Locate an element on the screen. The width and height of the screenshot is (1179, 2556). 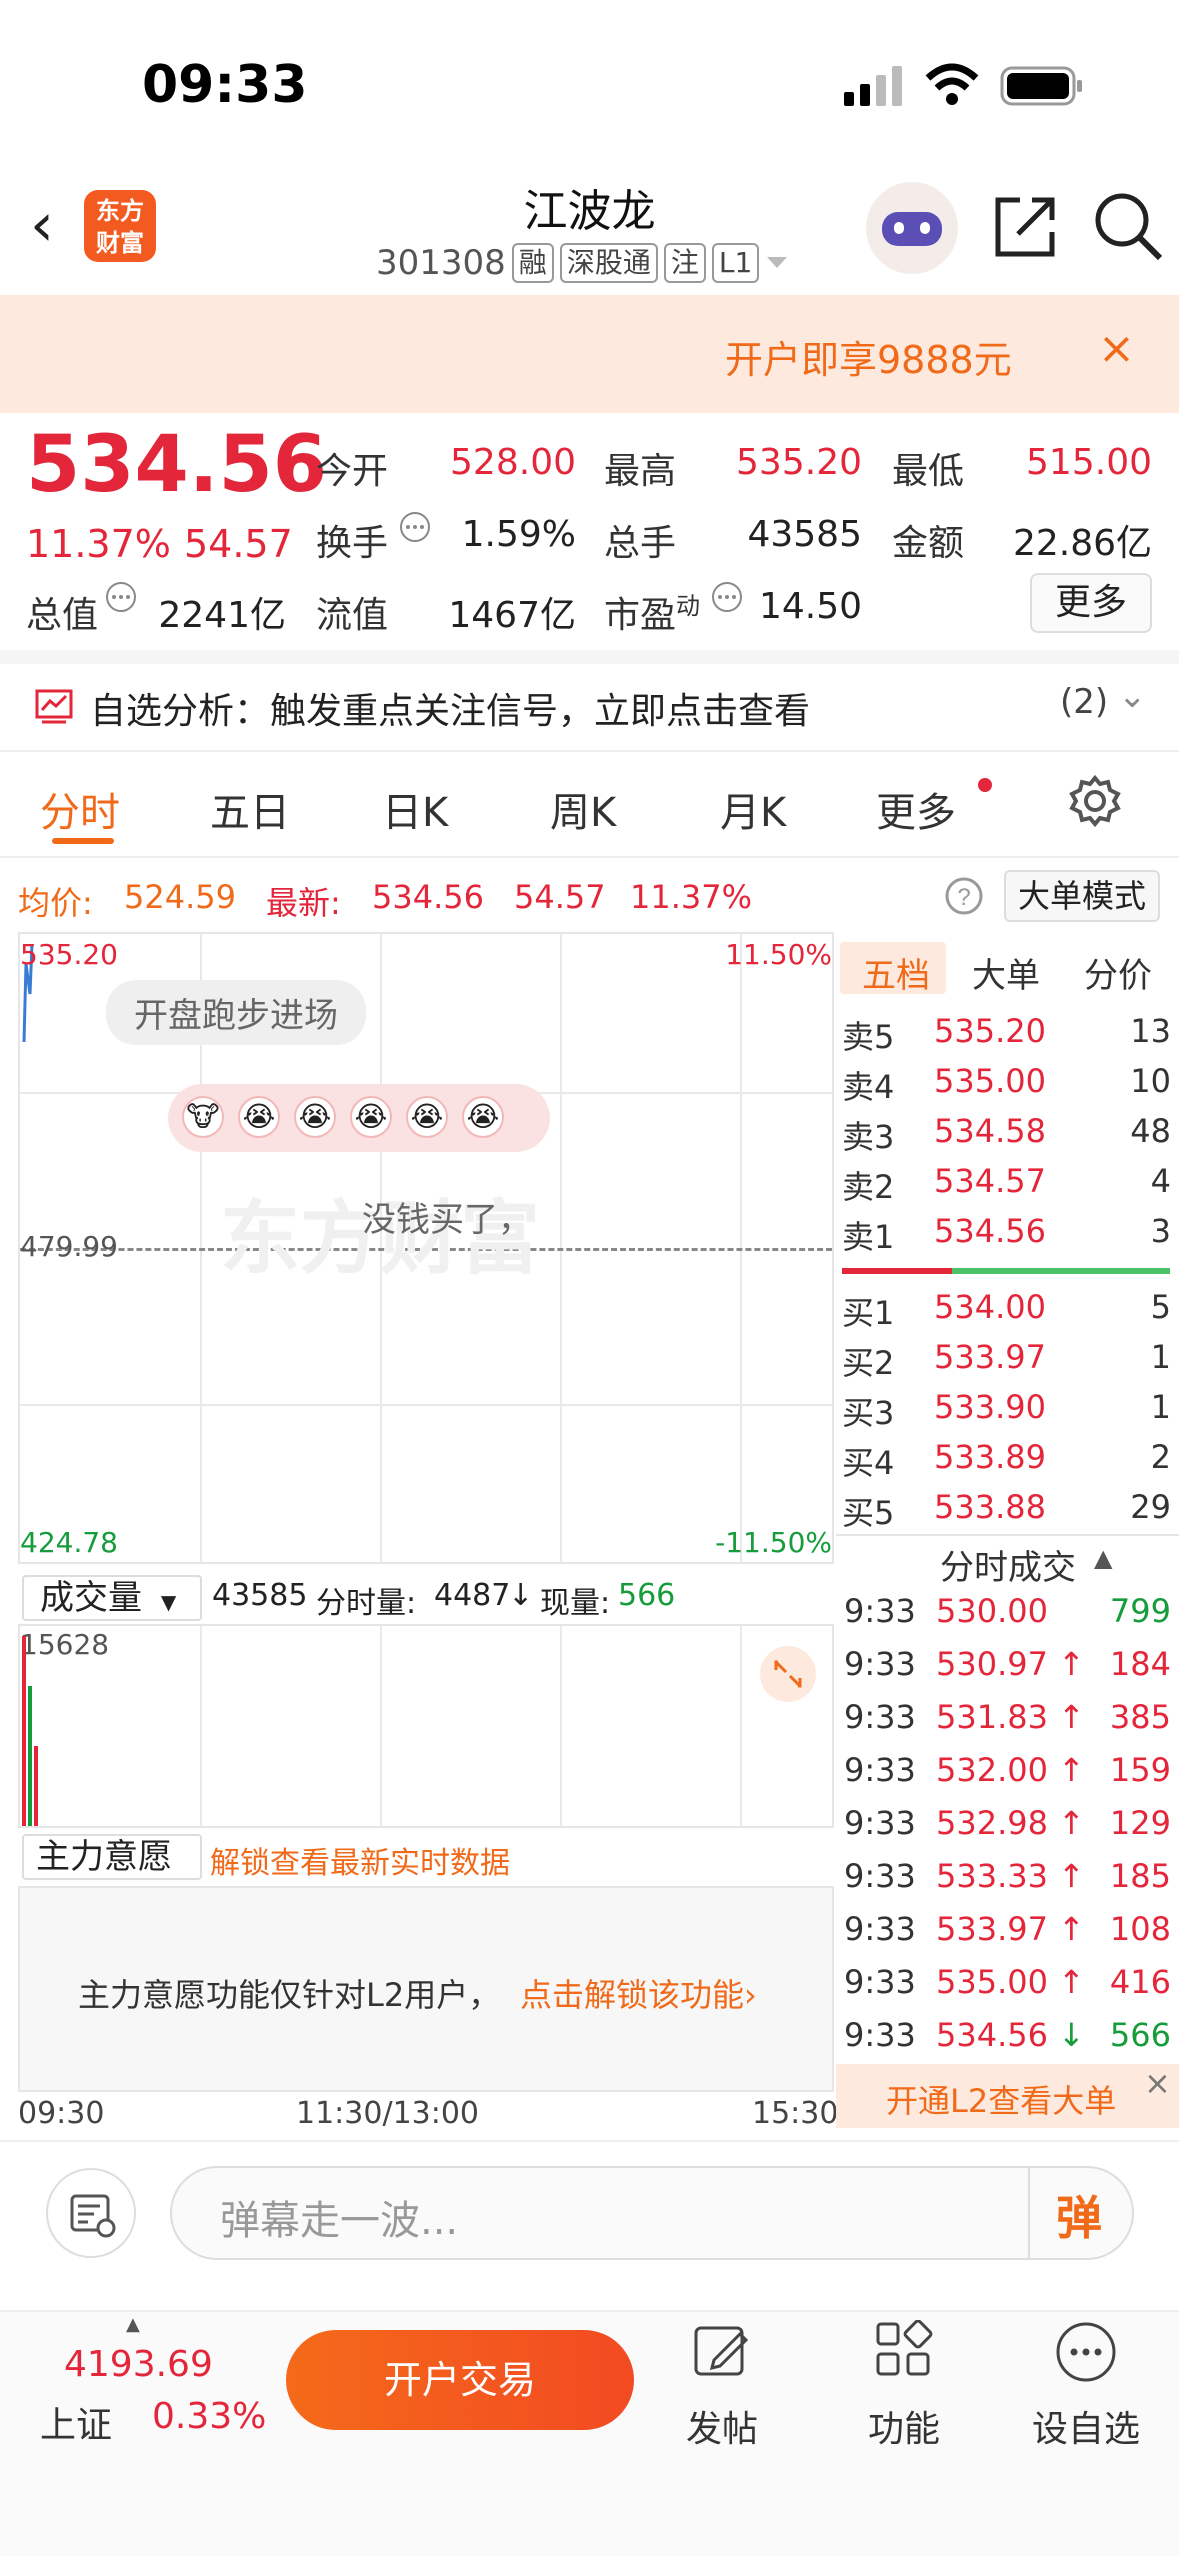
trade-row: 9:33 530.00 799 is located at coordinates (1007, 1617).